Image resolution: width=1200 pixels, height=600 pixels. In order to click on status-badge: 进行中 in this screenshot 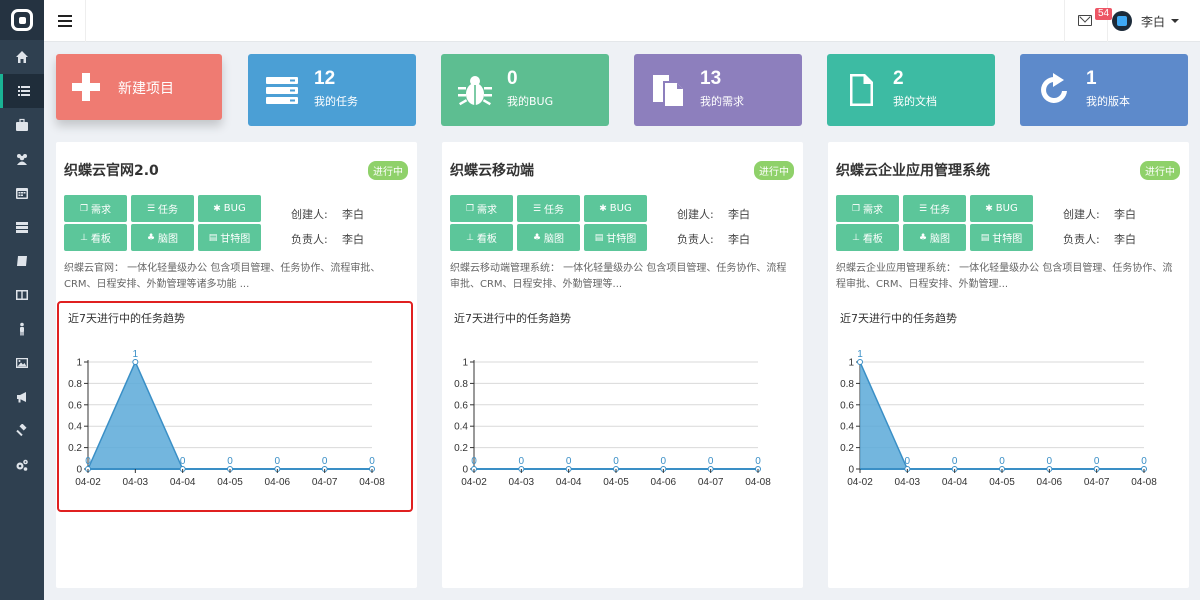, I will do `click(388, 170)`.